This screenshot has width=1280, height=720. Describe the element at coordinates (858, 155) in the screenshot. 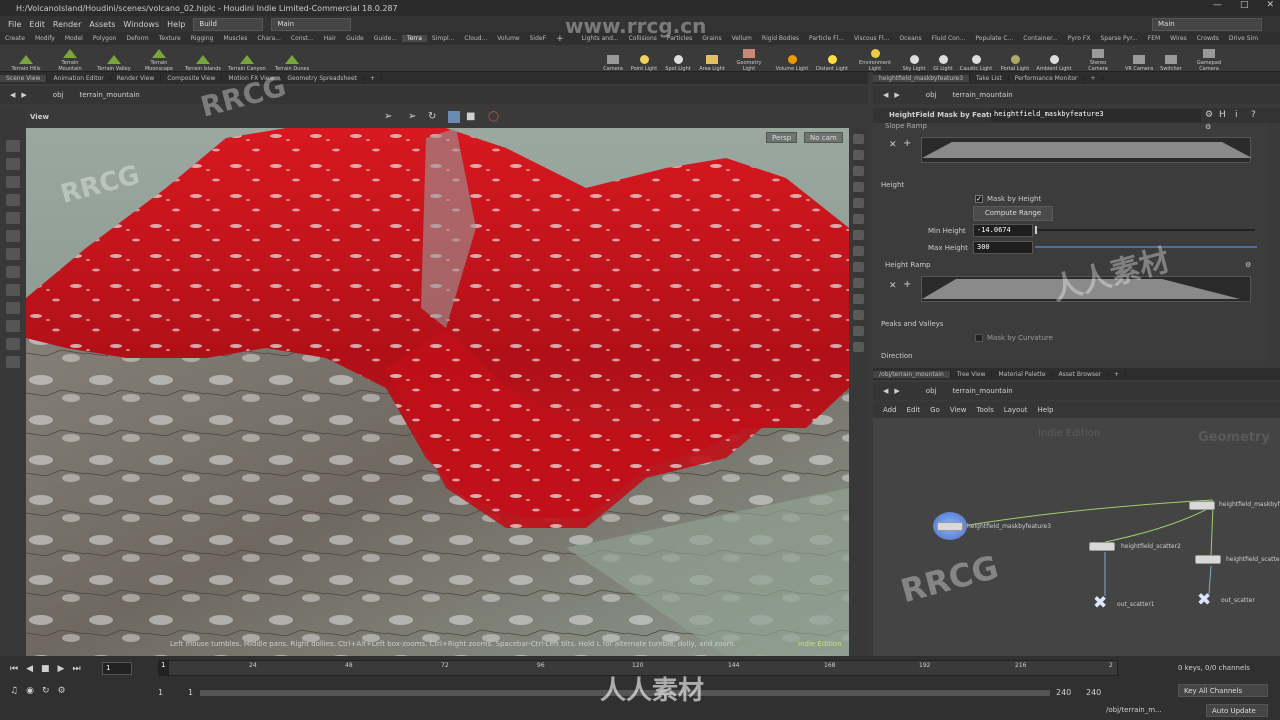

I see `wireframe-icon` at that location.